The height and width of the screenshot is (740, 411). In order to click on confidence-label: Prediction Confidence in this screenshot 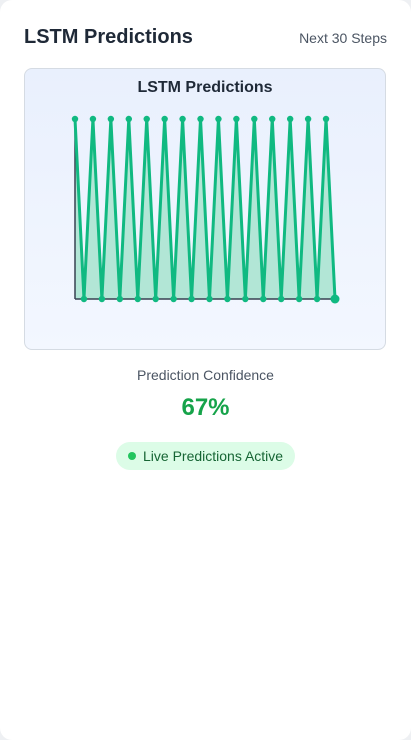, I will do `click(205, 375)`.